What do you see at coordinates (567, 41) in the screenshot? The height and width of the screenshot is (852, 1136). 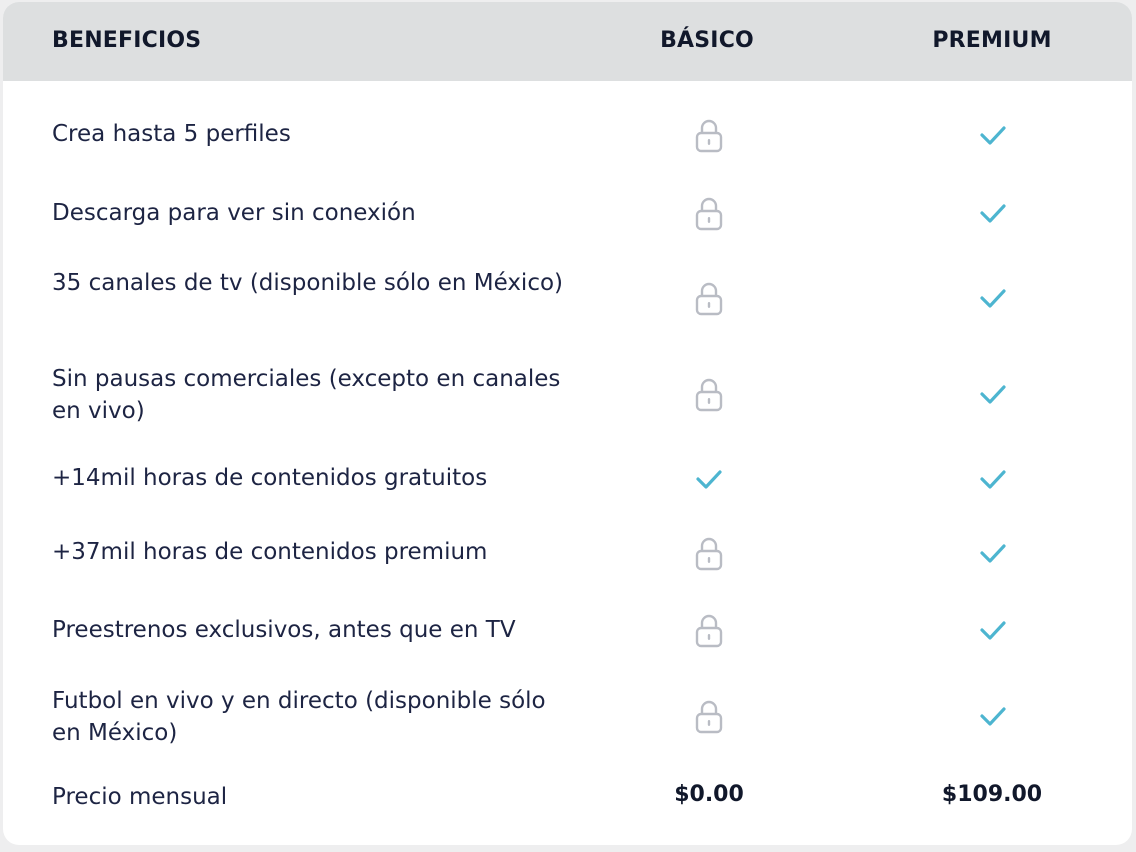 I see `table-header: BENEFICIOS BÁSICO PREMIUM` at bounding box center [567, 41].